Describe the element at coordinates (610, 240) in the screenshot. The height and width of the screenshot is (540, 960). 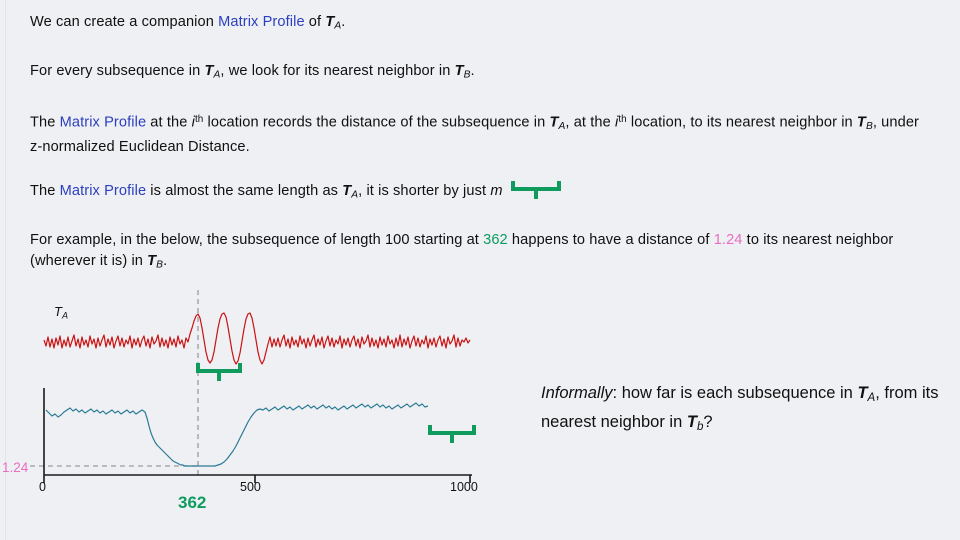
I see `p5-text-b: happens to have a distance of` at that location.